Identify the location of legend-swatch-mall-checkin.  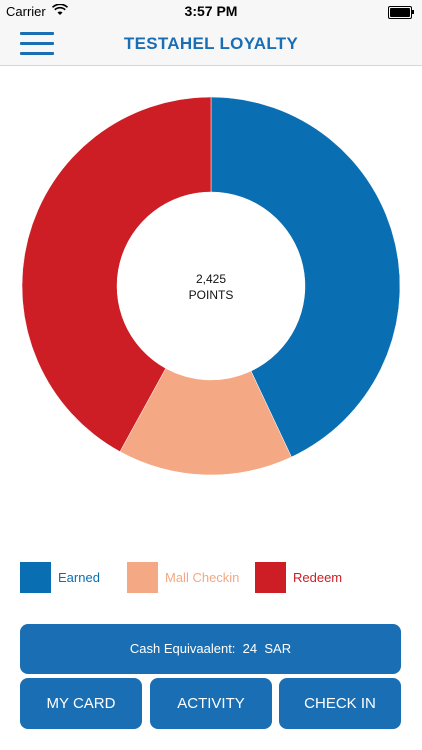
(142, 577).